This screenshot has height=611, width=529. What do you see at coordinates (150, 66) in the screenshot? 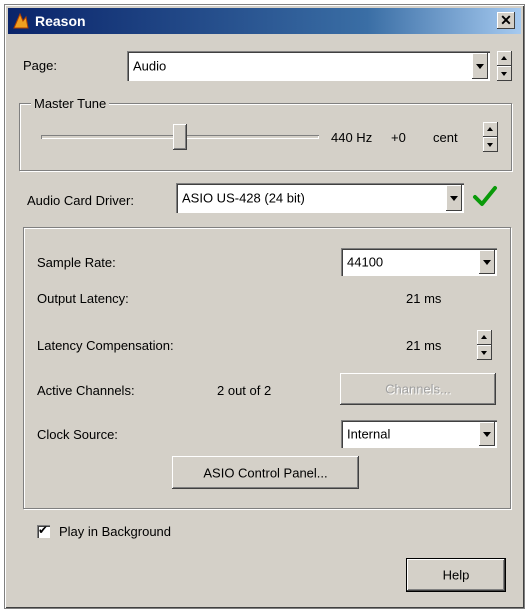
I see `page-value: Audio` at bounding box center [150, 66].